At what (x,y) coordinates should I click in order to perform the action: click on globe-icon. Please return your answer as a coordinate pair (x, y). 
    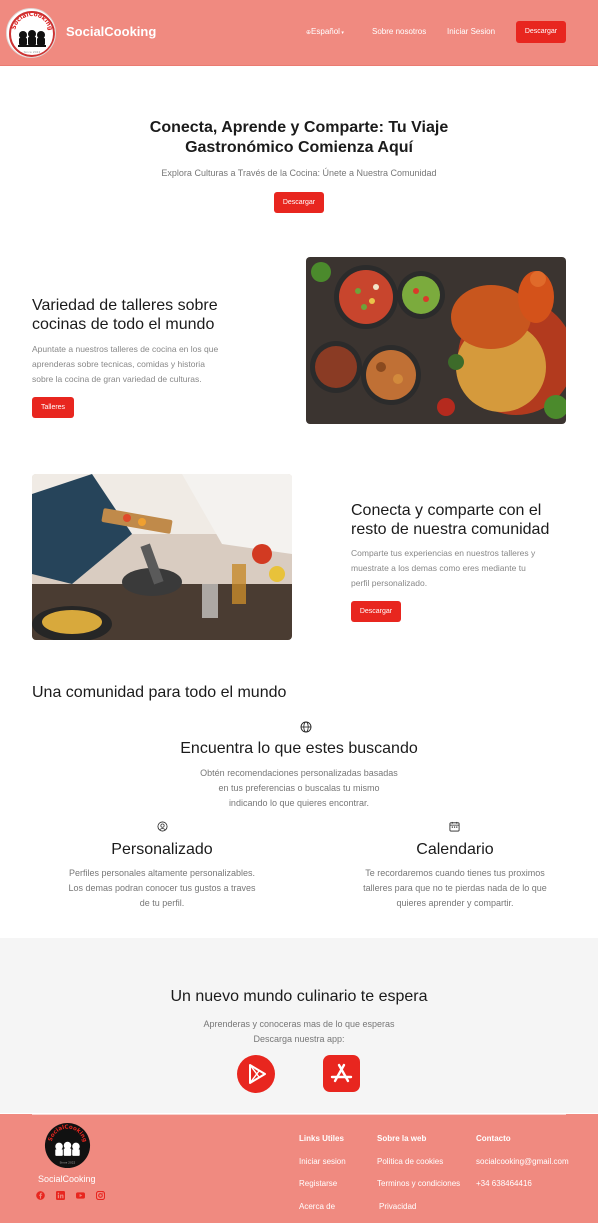
    Looking at the image, I should click on (306, 727).